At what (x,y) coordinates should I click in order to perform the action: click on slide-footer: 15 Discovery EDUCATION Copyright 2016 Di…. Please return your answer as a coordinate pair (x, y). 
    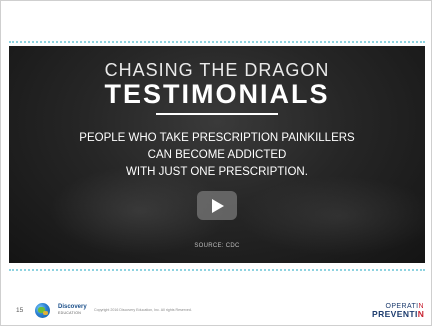
    Looking at the image, I should click on (216, 312).